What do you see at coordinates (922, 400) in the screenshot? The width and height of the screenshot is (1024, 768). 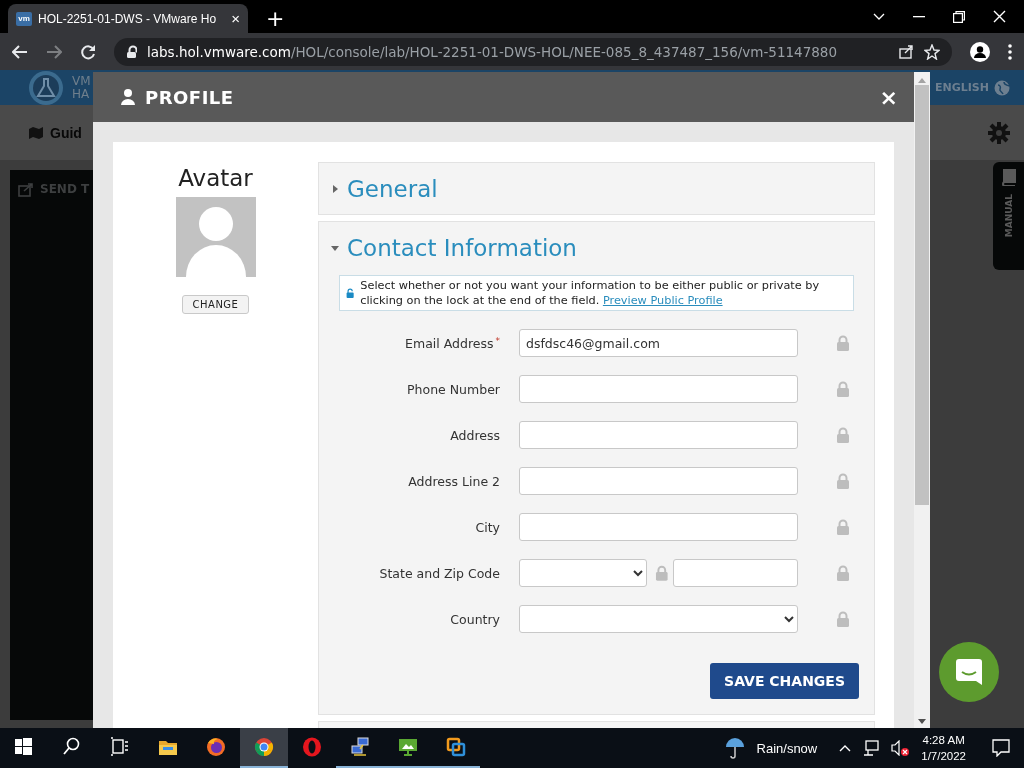 I see `scrollbar` at bounding box center [922, 400].